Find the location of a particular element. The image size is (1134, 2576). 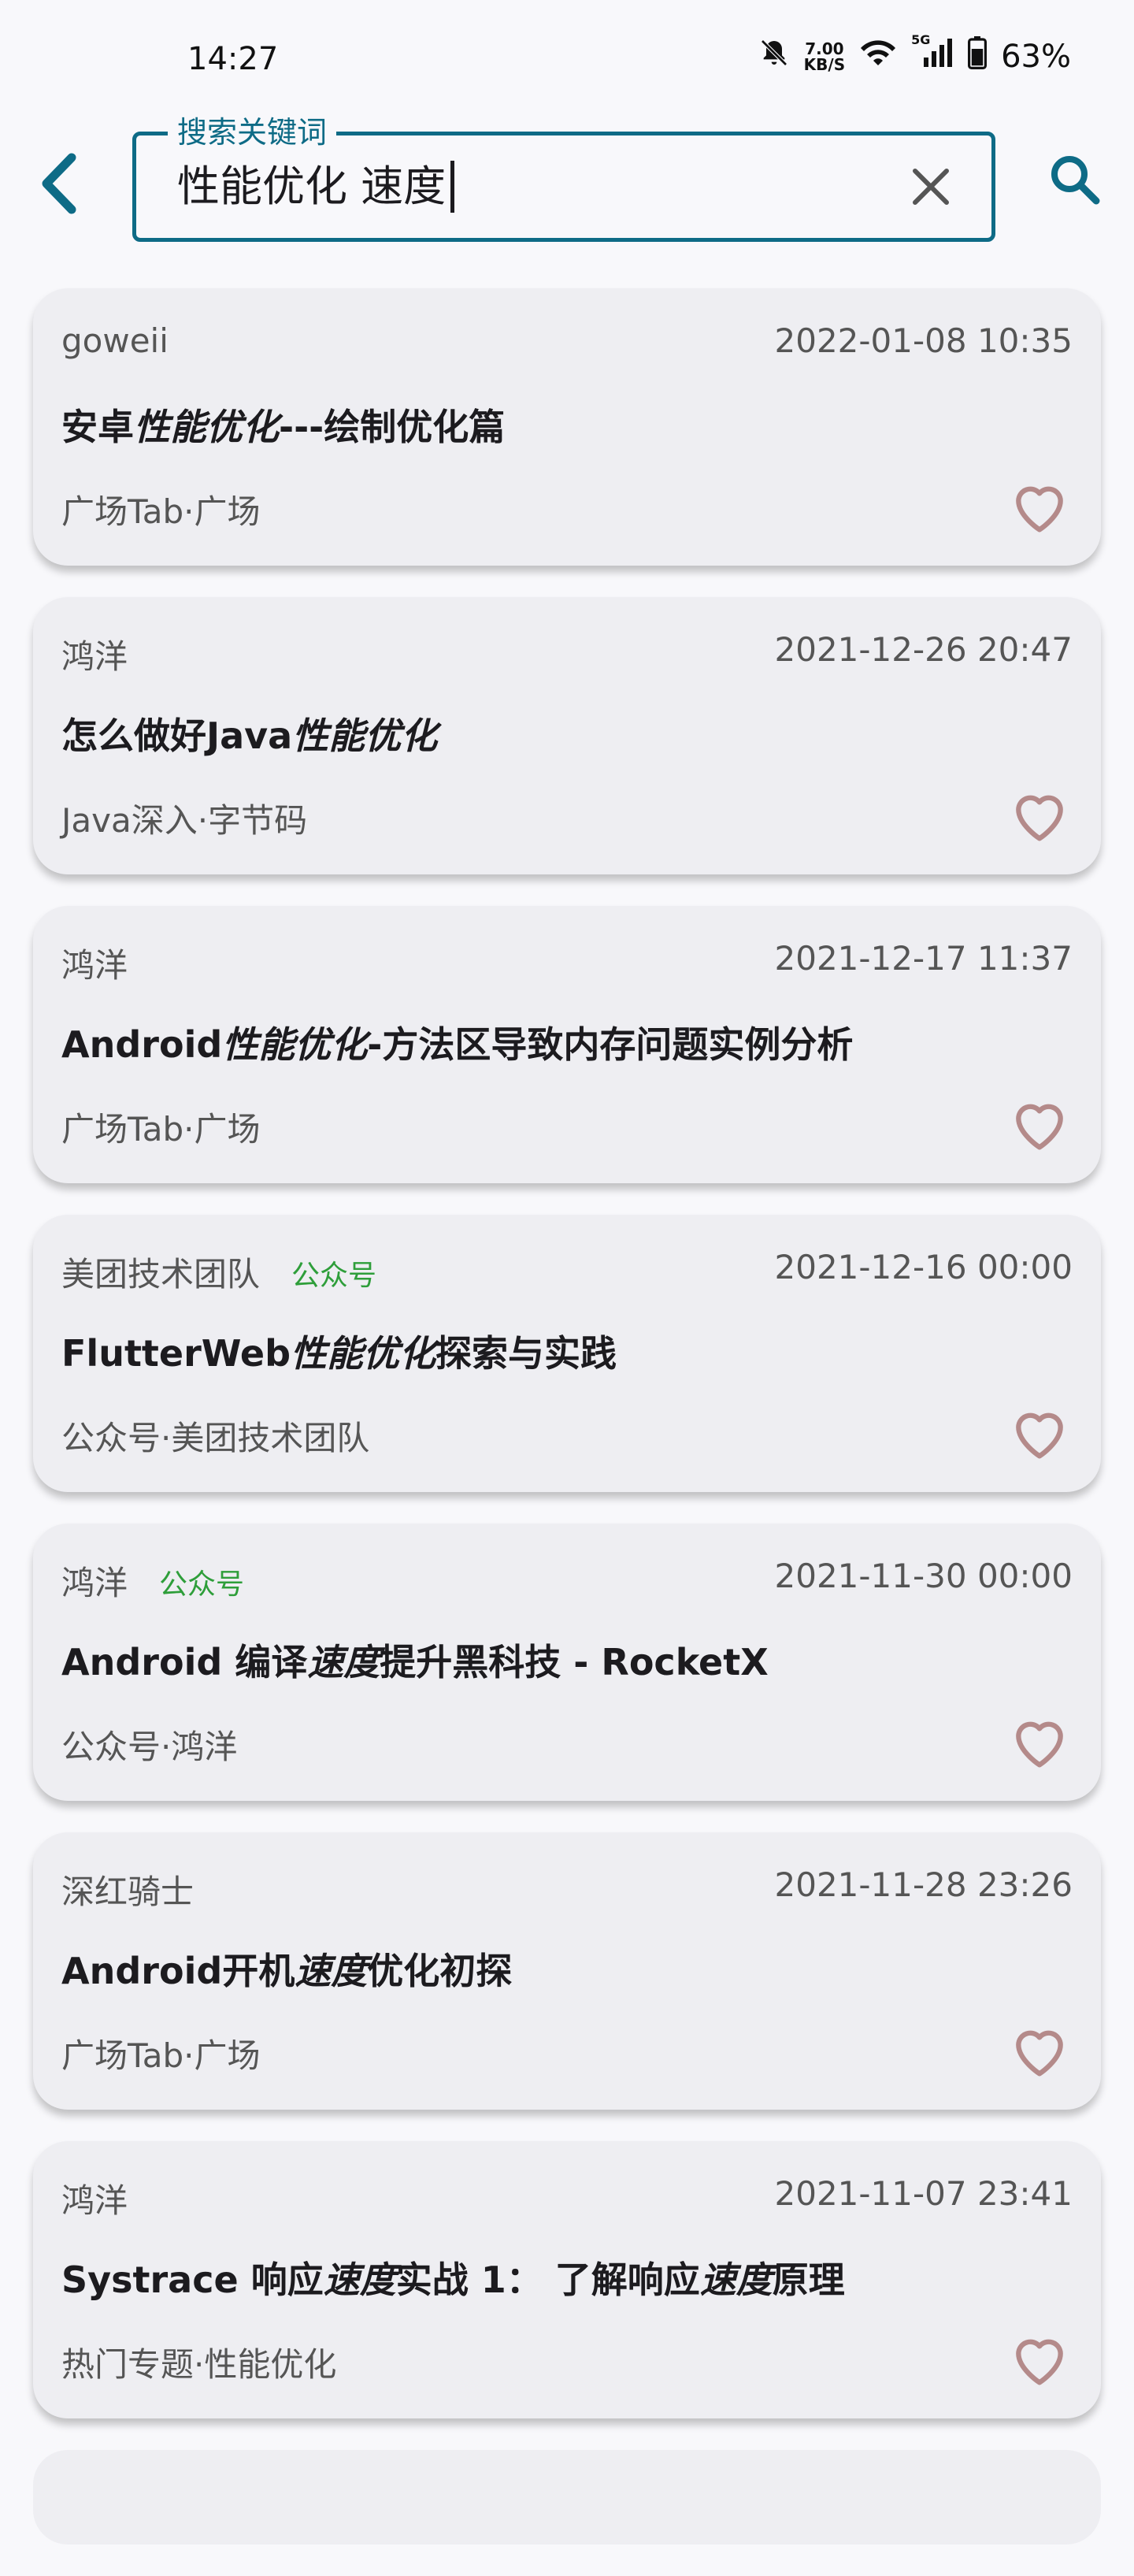

article-time: 2021-12-26 20:47 is located at coordinates (923, 649).